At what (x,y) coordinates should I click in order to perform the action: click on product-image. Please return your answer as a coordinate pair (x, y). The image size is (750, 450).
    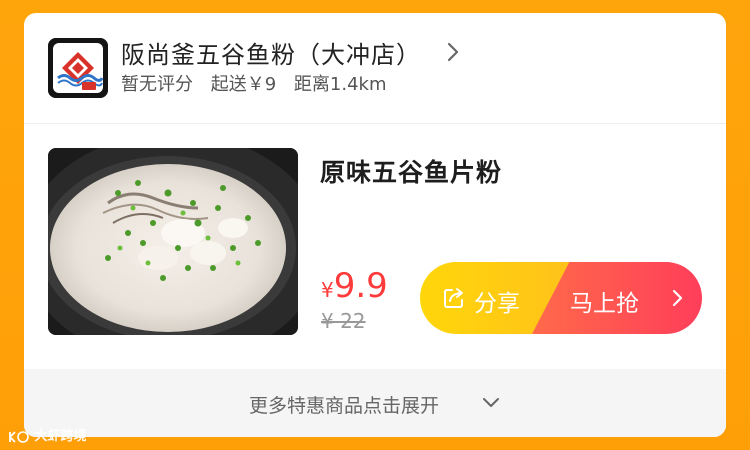
    Looking at the image, I should click on (173, 241).